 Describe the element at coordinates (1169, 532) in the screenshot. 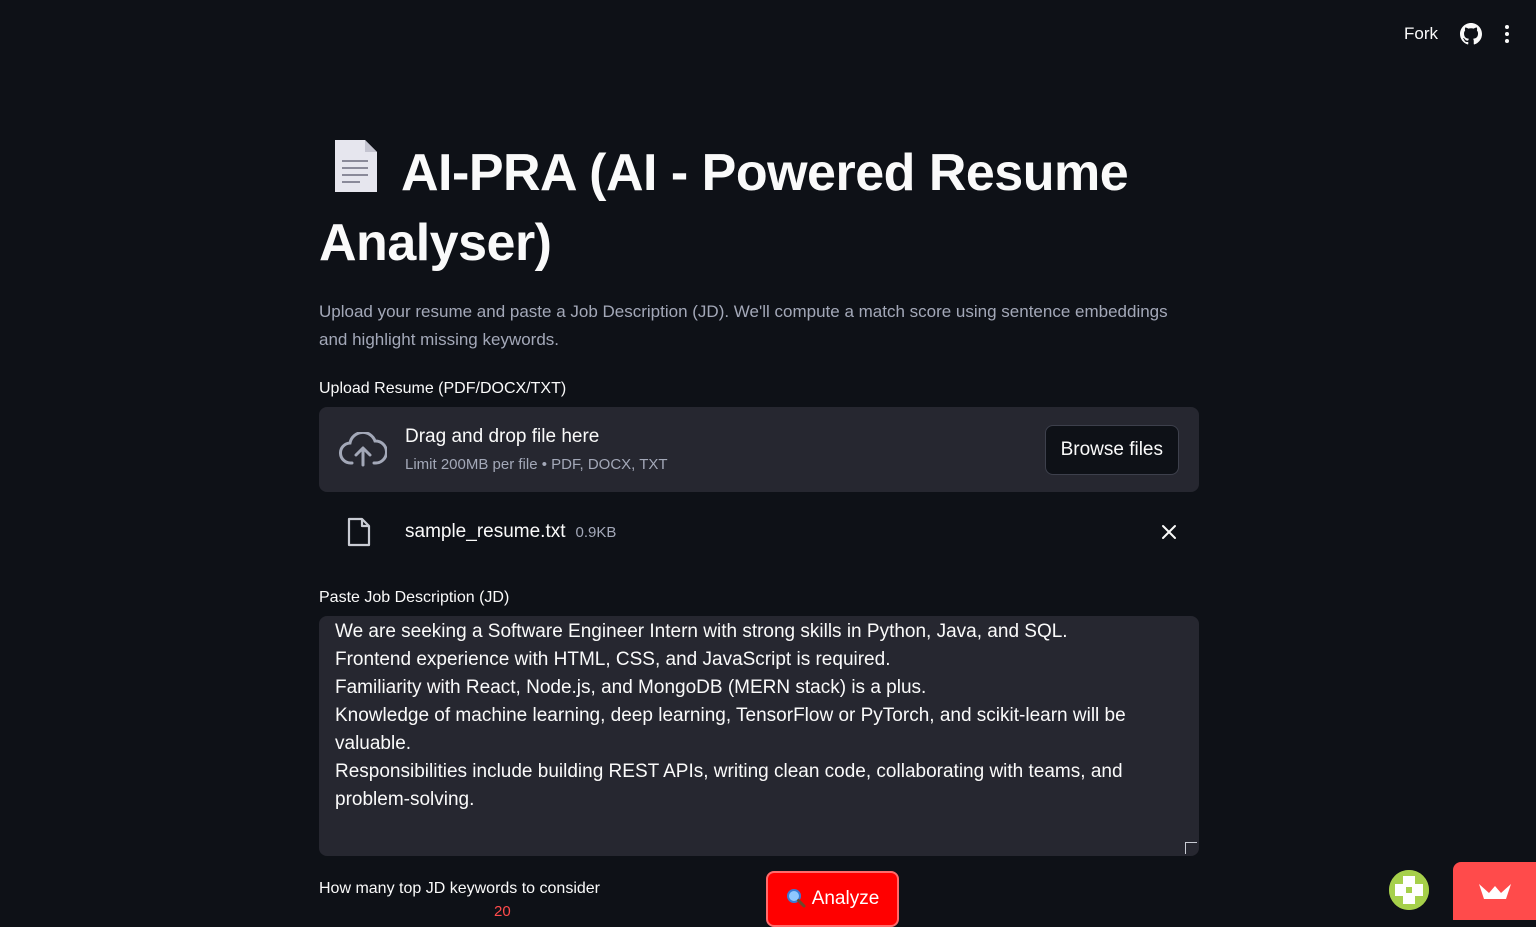

I see `remove-file-icon` at that location.